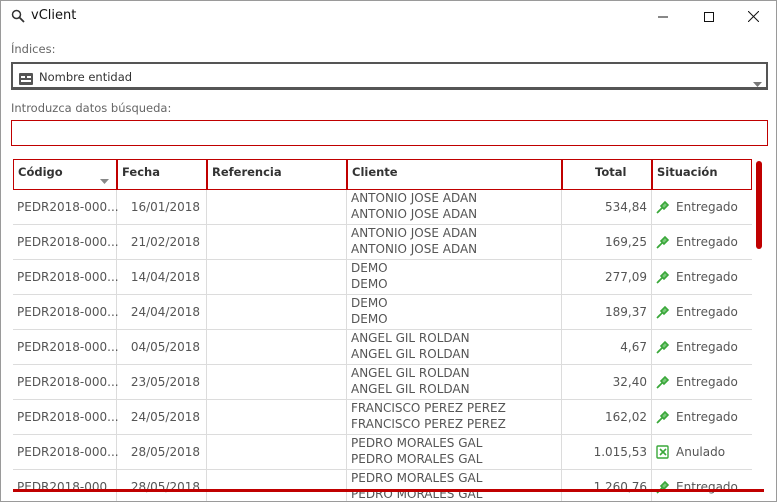 The image size is (777, 502). Describe the element at coordinates (369, 303) in the screenshot. I see `client-name: DEMO` at that location.